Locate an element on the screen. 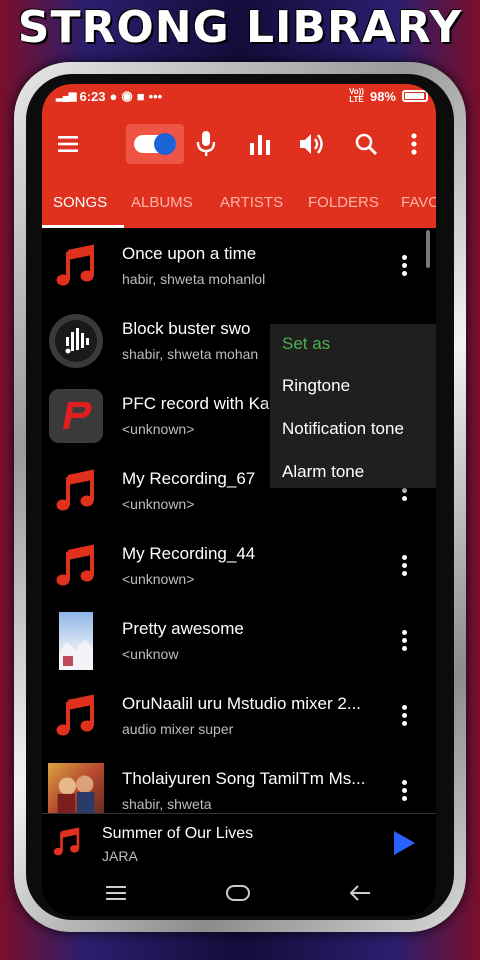 The width and height of the screenshot is (480, 960). now-playing-title: Summer of Our Lives is located at coordinates (178, 833).